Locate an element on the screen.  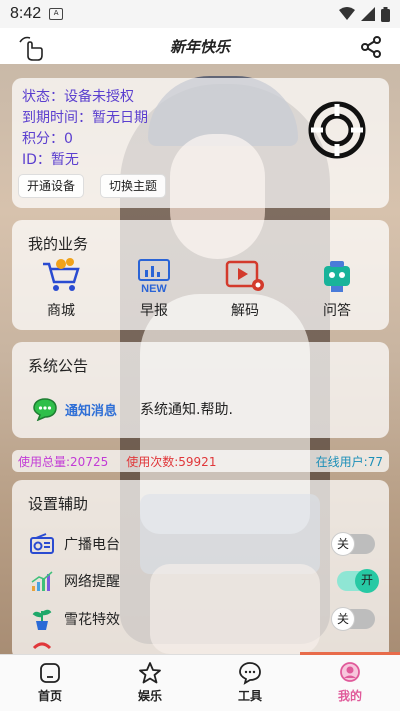
share-icon is located at coordinates (371, 47).